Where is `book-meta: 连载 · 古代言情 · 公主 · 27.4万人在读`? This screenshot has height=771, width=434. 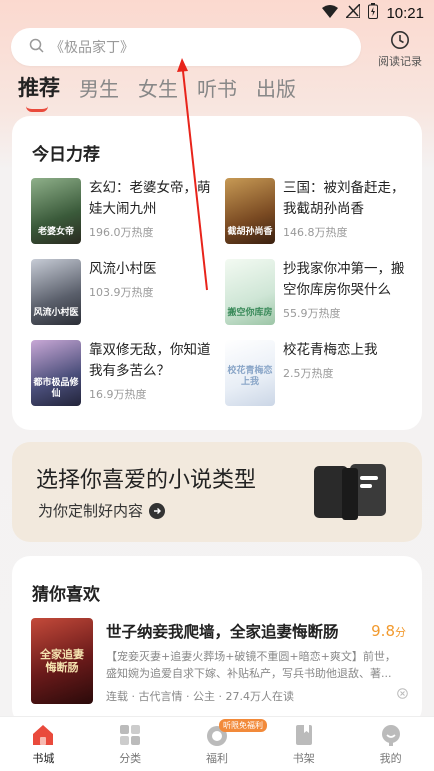
book-meta: 连载 · 古代言情 · 公主 · 27.4万人在读 is located at coordinates (200, 696).